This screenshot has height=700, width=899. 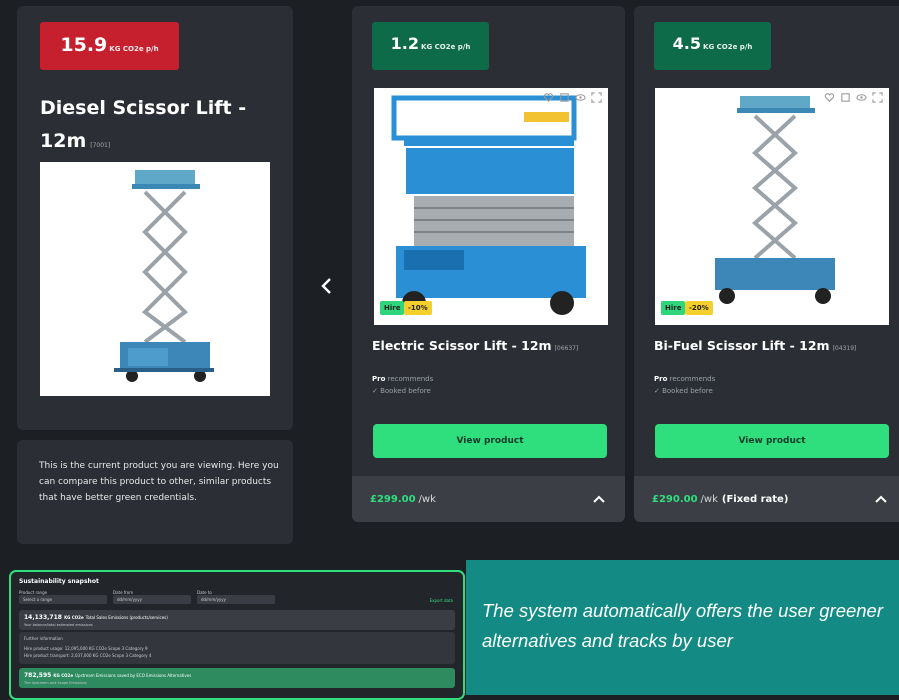 I want to click on current-product-title: Diesel Scissor Lift - 12m [7001], so click(x=143, y=127).